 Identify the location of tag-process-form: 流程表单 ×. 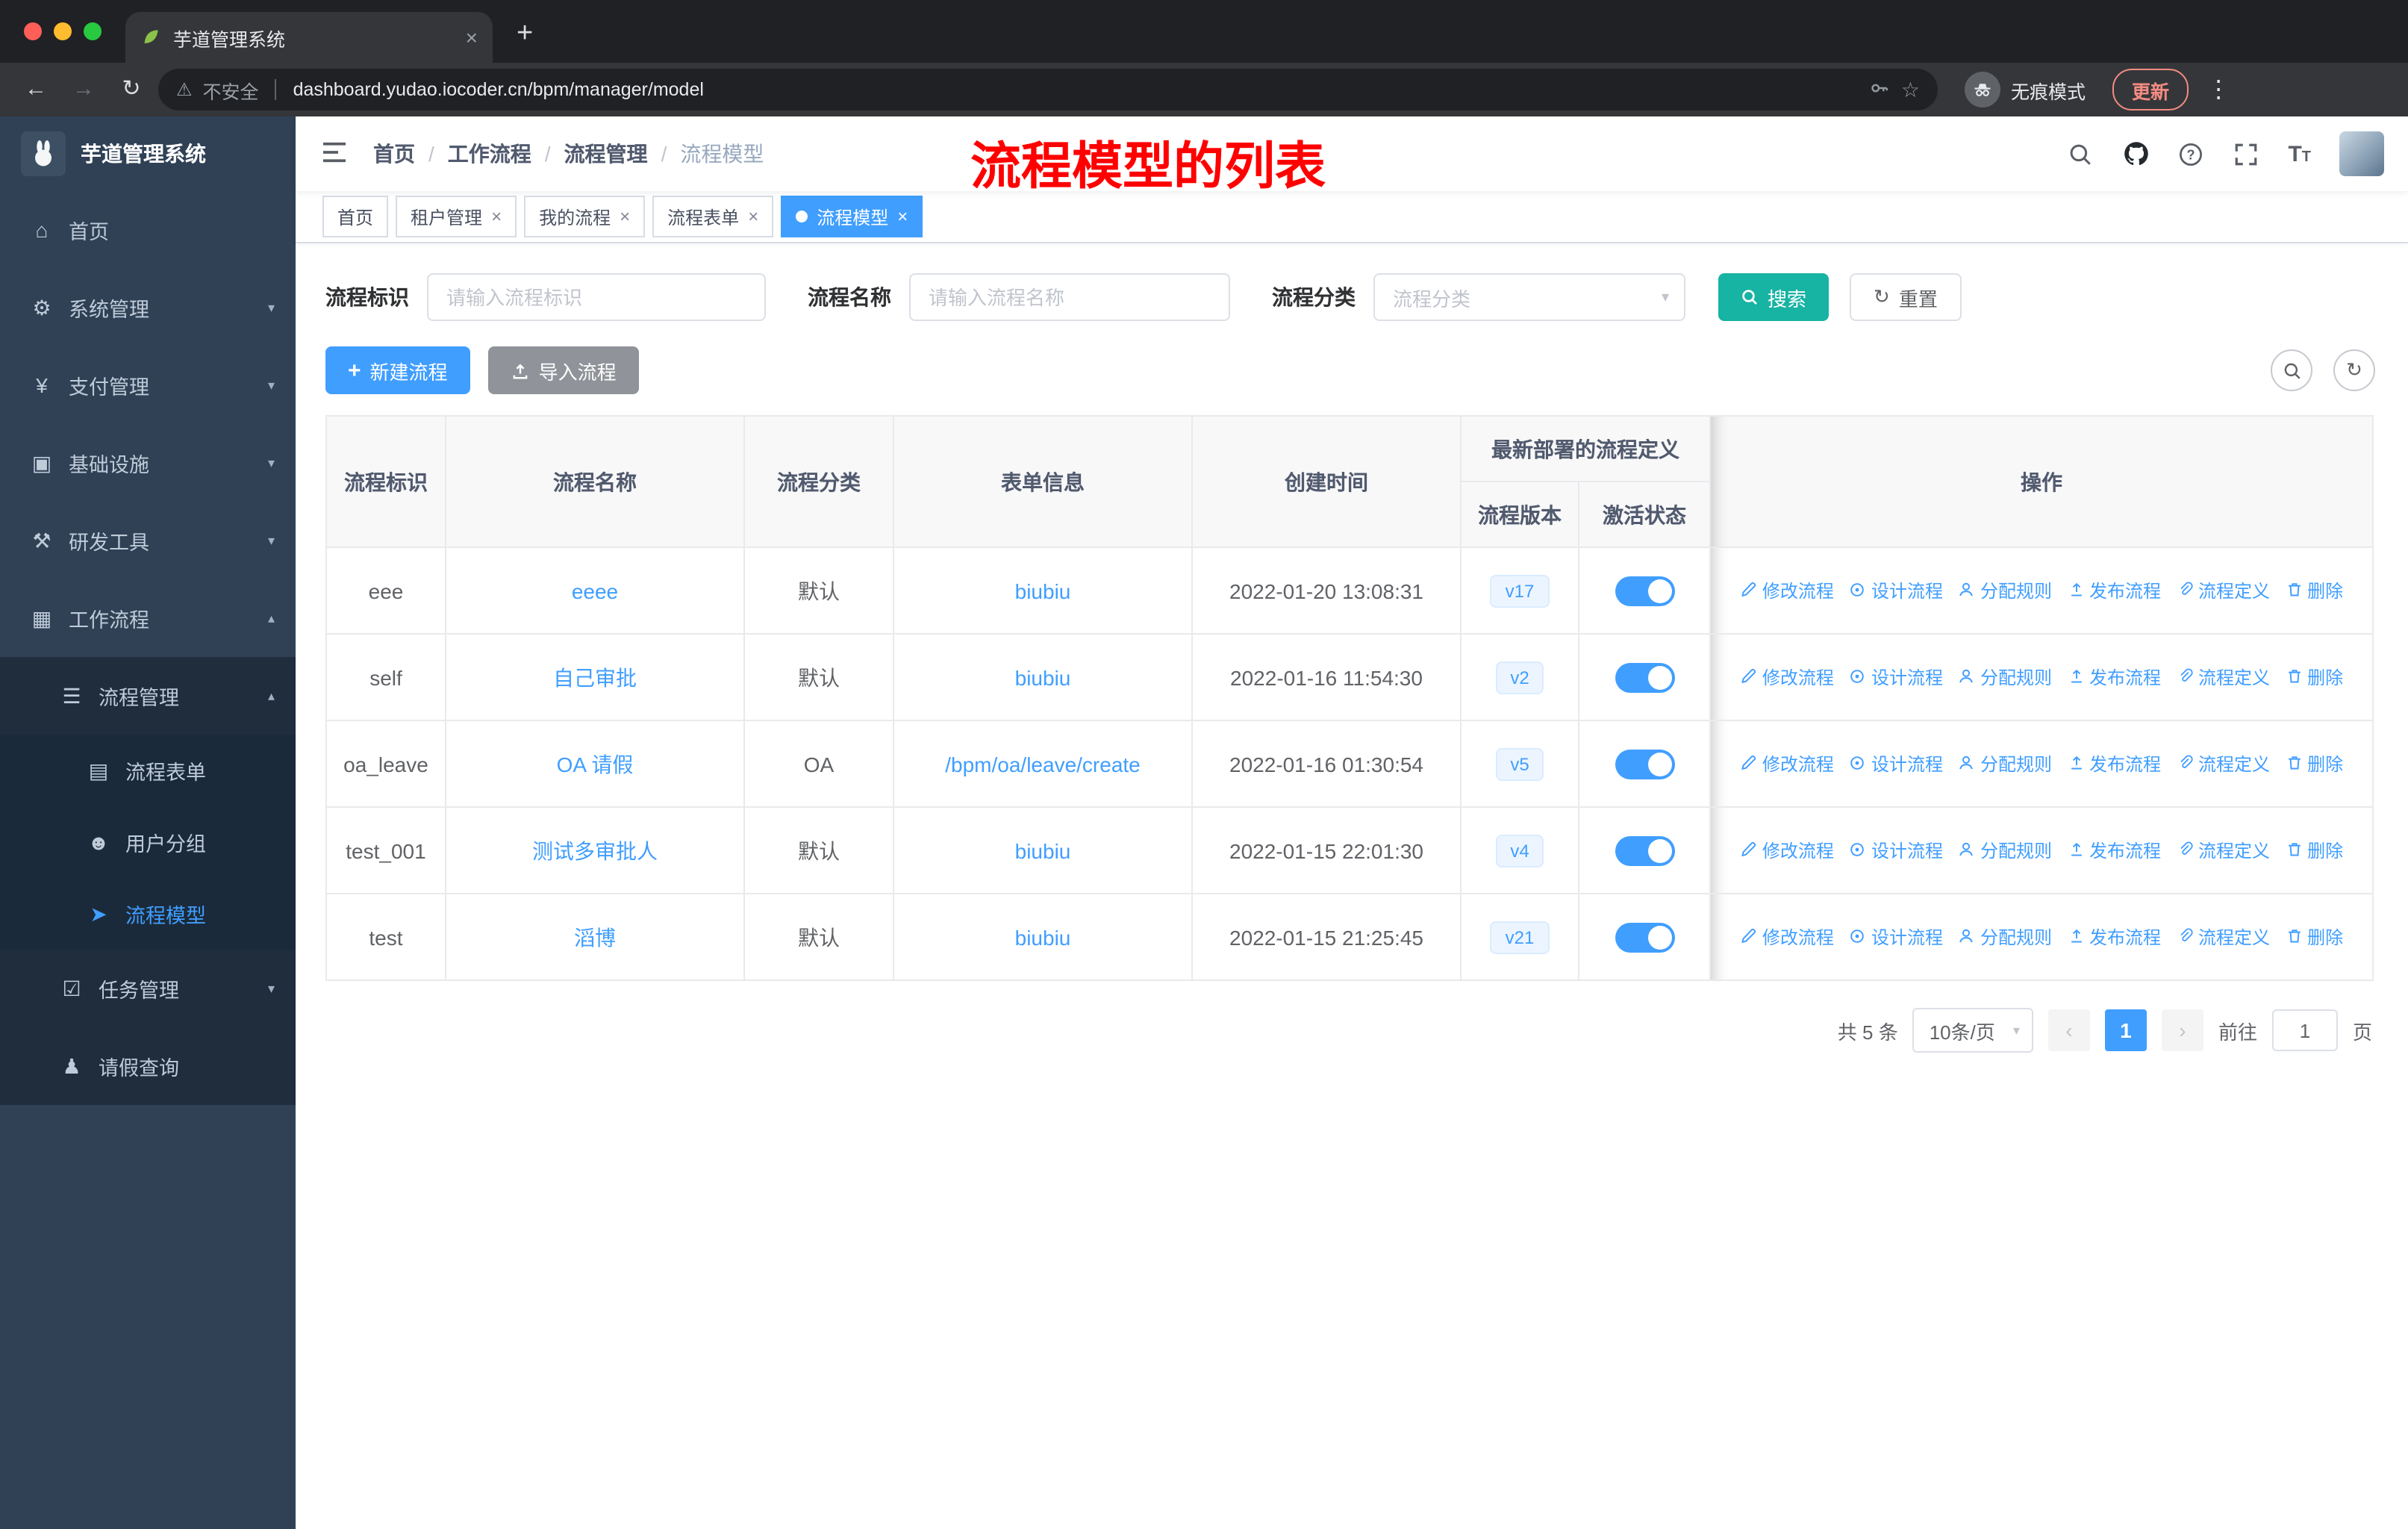
(713, 217).